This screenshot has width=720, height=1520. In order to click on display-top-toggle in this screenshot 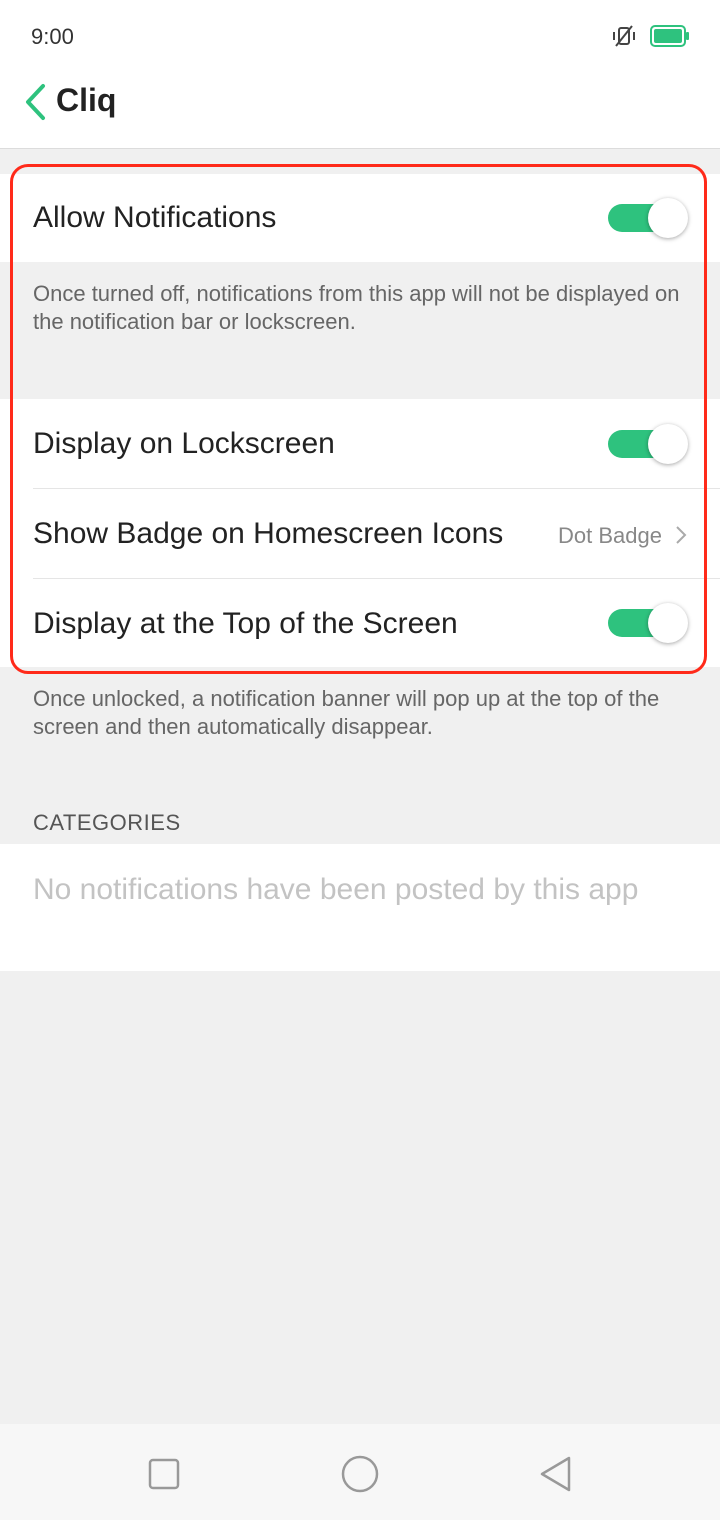, I will do `click(648, 623)`.